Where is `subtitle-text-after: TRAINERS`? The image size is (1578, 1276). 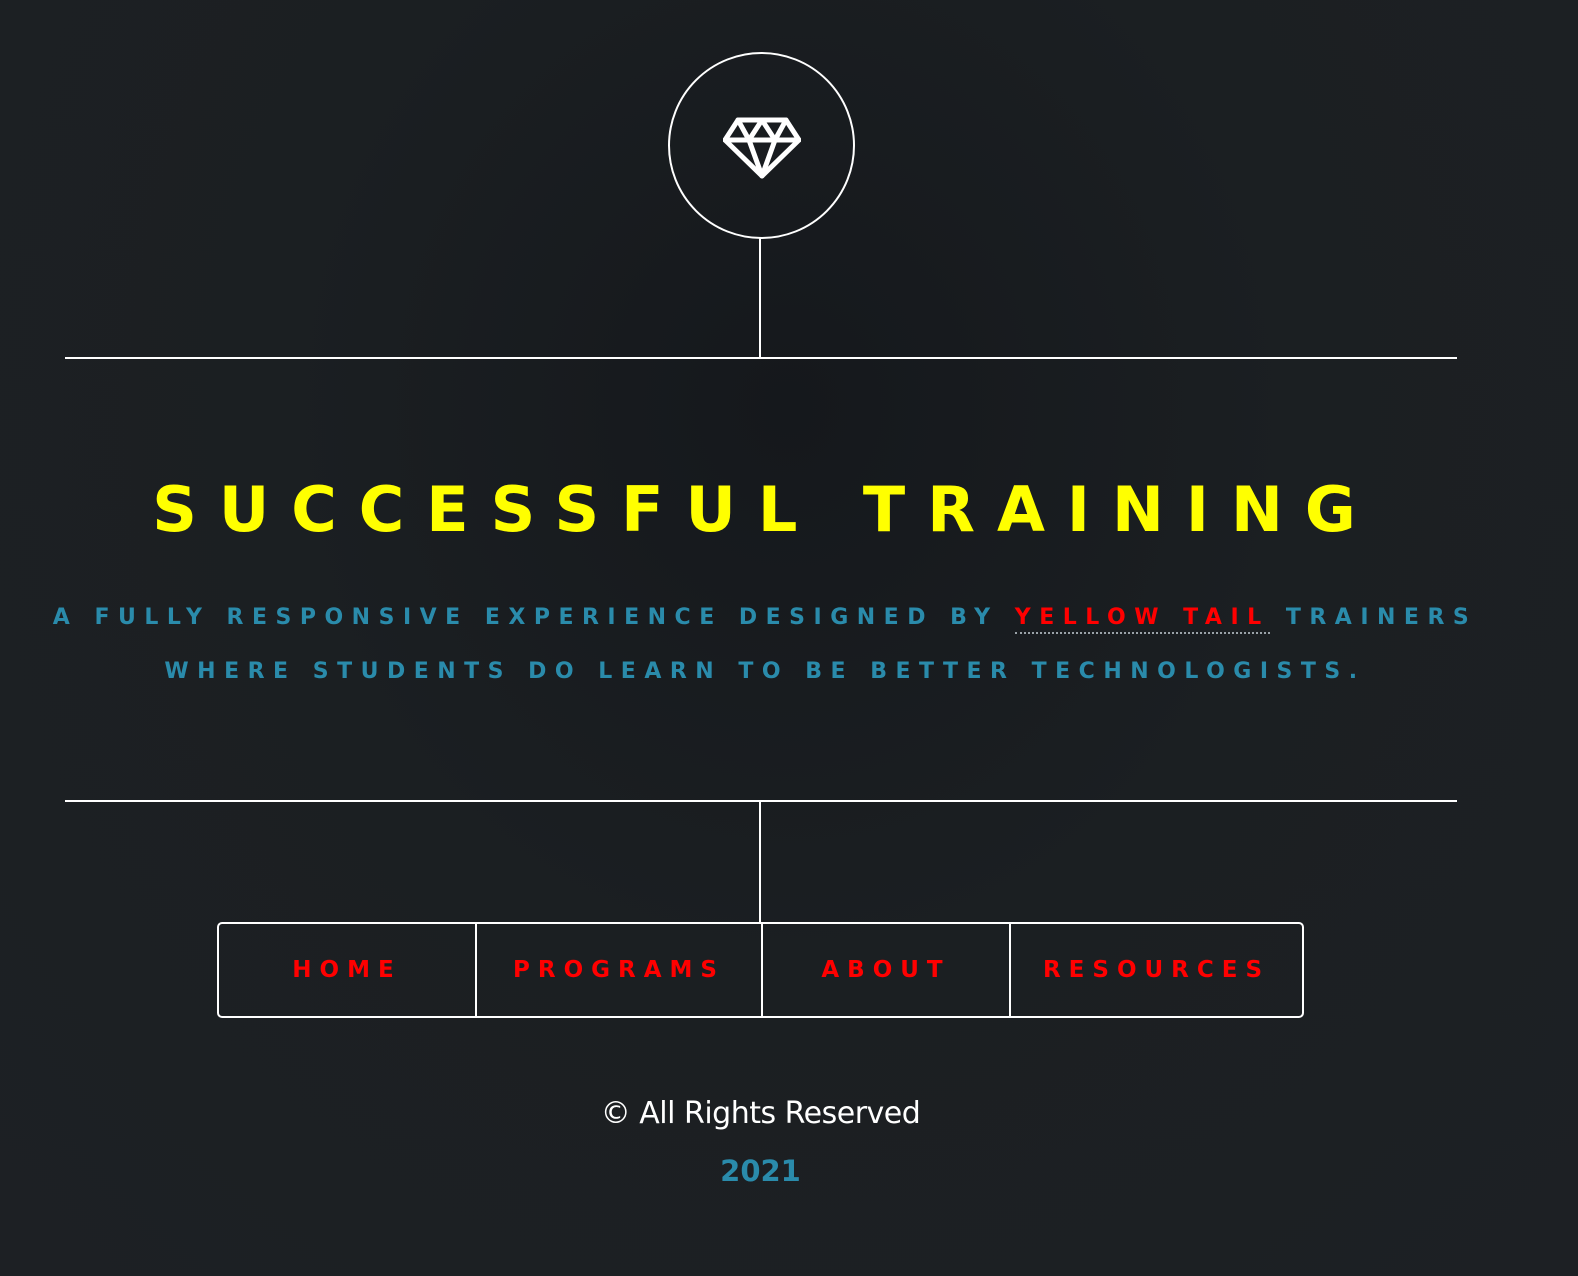 subtitle-text-after: TRAINERS is located at coordinates (1381, 617).